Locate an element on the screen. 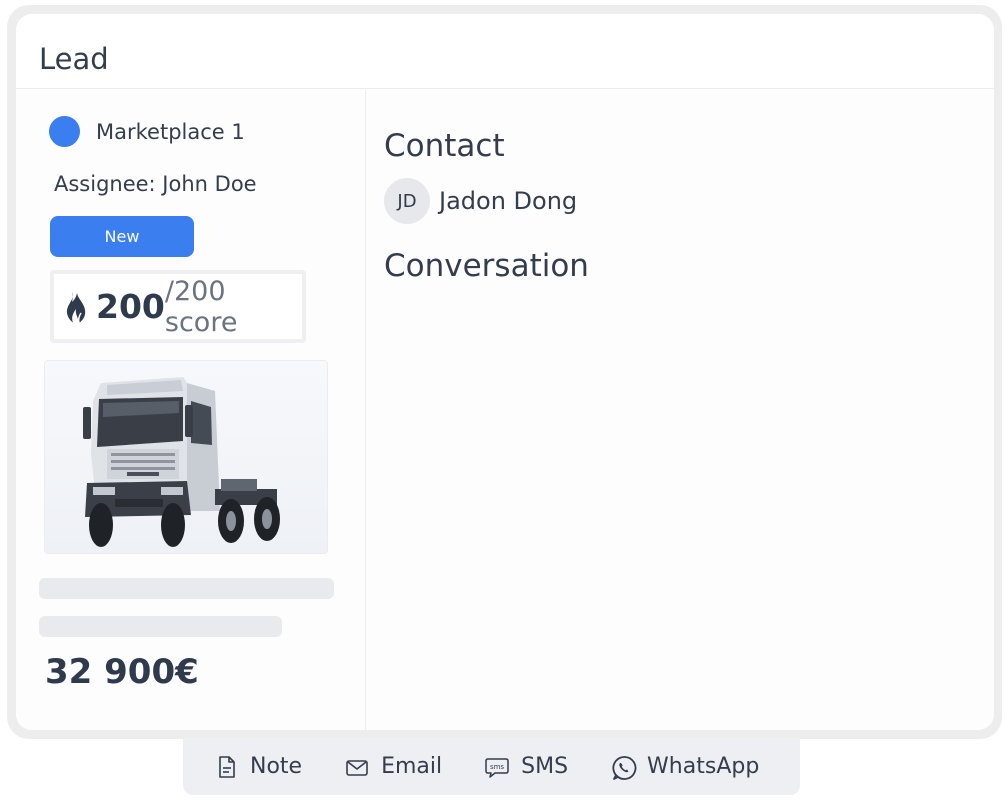 This screenshot has height=801, width=1007. contact-row: JD Jadon Dong is located at coordinates (480, 201).